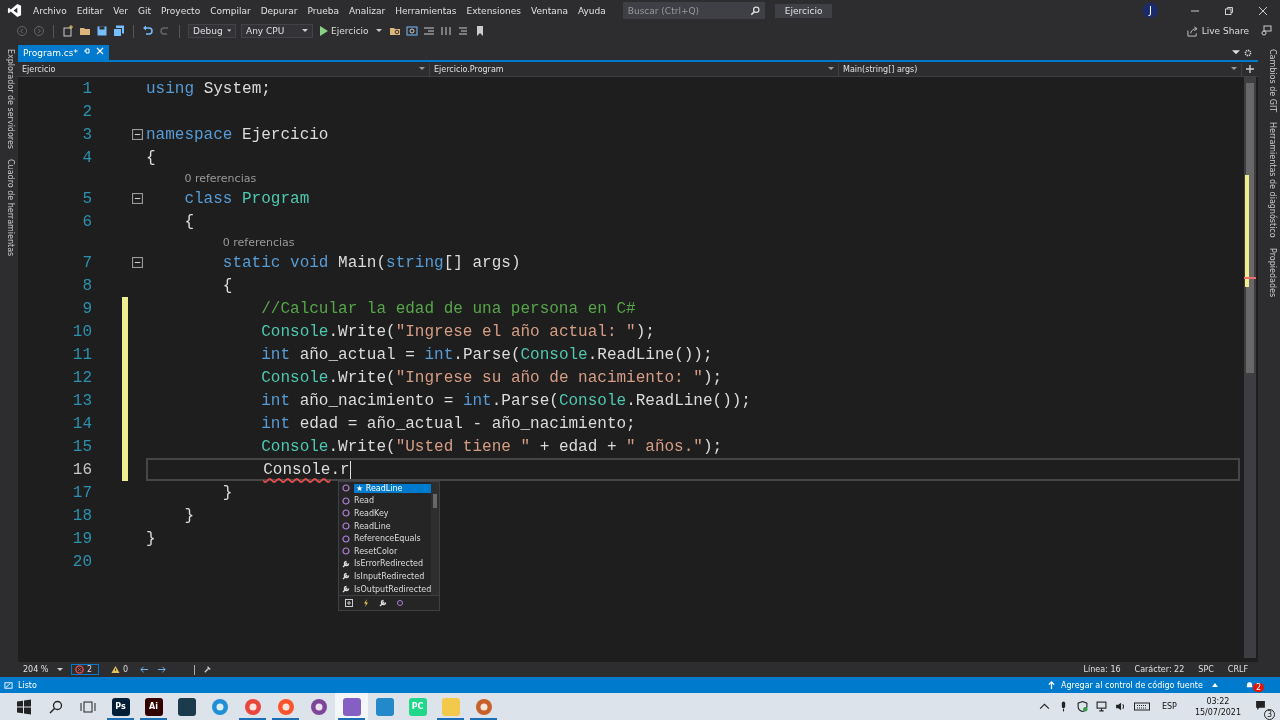 The image size is (1280, 720). What do you see at coordinates (9, 99) in the screenshot?
I see `side-panel-tab: Explorador de servidores` at bounding box center [9, 99].